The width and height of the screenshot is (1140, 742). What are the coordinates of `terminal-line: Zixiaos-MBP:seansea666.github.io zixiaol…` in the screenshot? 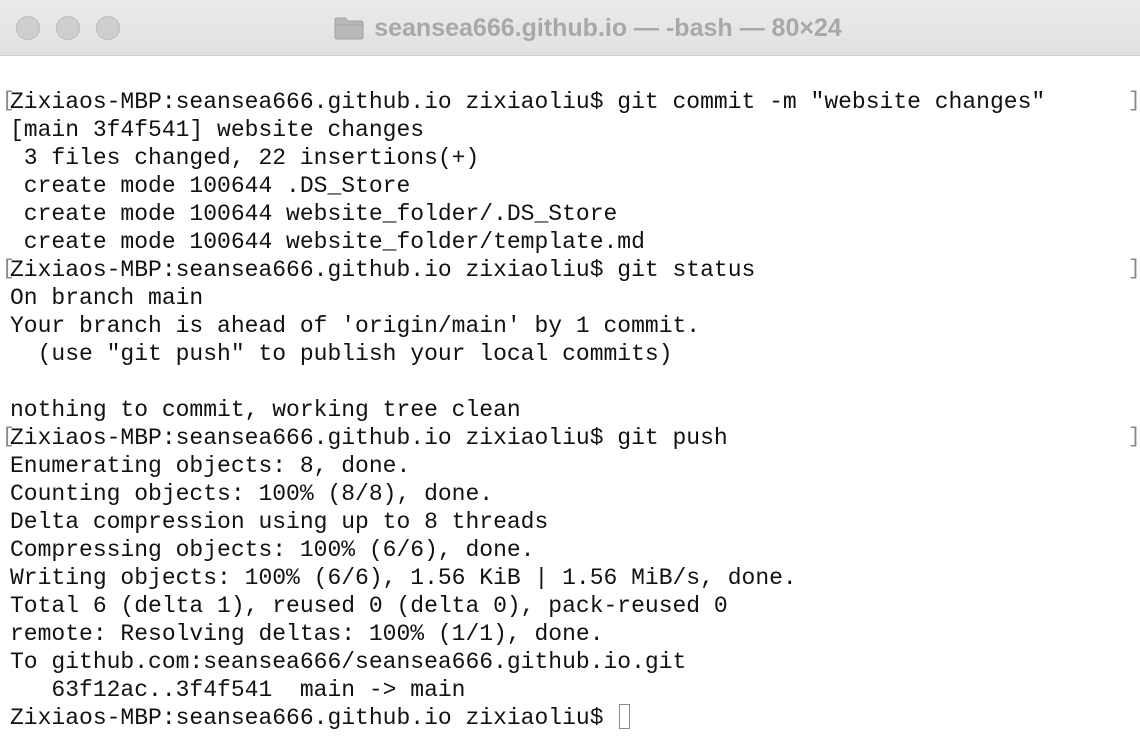 It's located at (575, 718).